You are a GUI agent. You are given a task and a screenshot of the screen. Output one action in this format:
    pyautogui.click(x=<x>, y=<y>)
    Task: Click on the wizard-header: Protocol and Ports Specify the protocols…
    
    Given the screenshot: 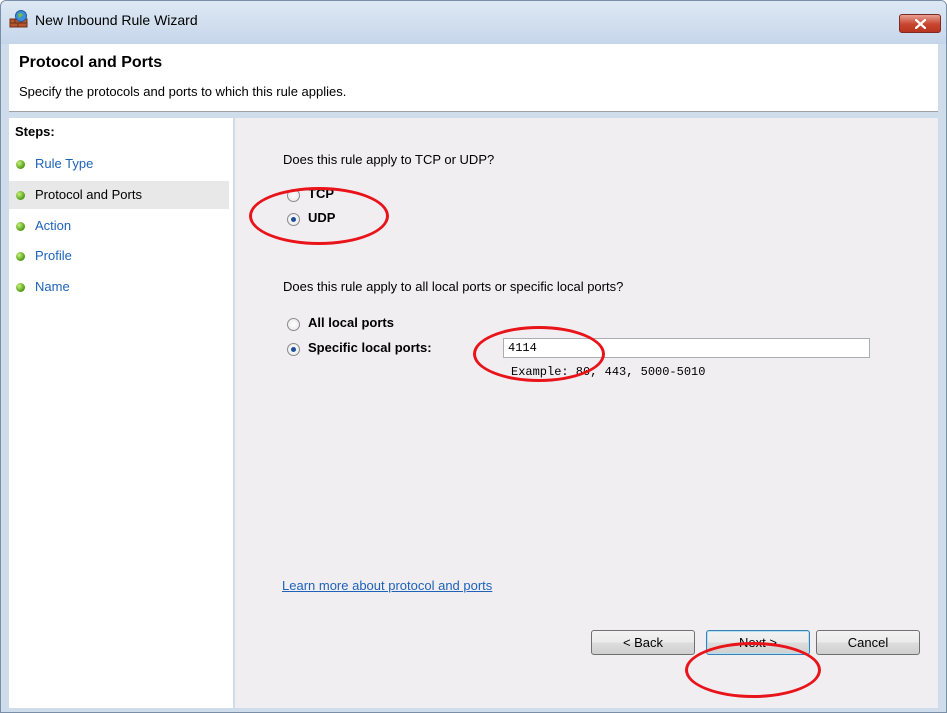 What is the action you would take?
    pyautogui.click(x=473, y=78)
    